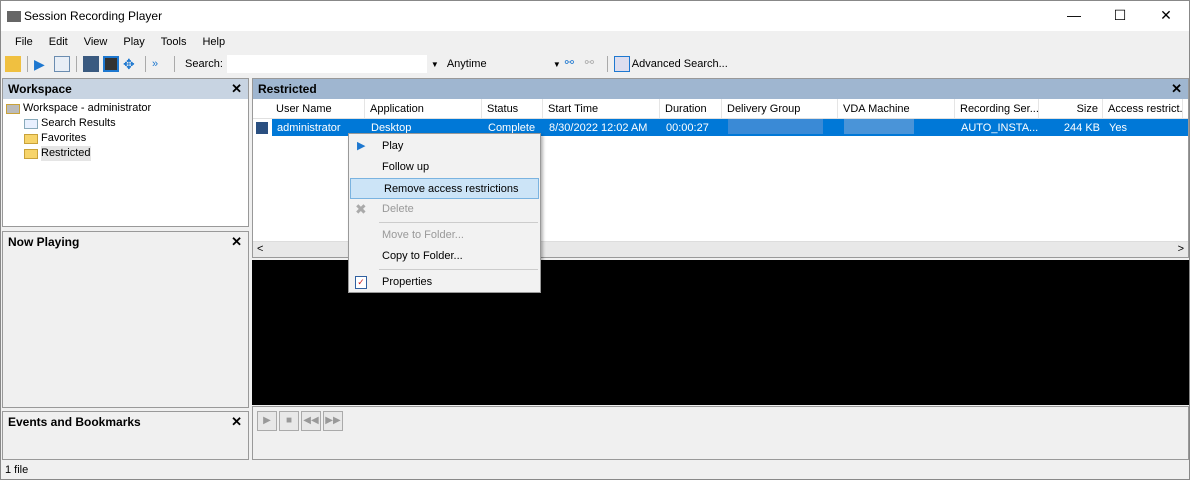 The image size is (1190, 480). Describe the element at coordinates (444, 146) in the screenshot. I see `menu-item-play: ▶ Play` at that location.